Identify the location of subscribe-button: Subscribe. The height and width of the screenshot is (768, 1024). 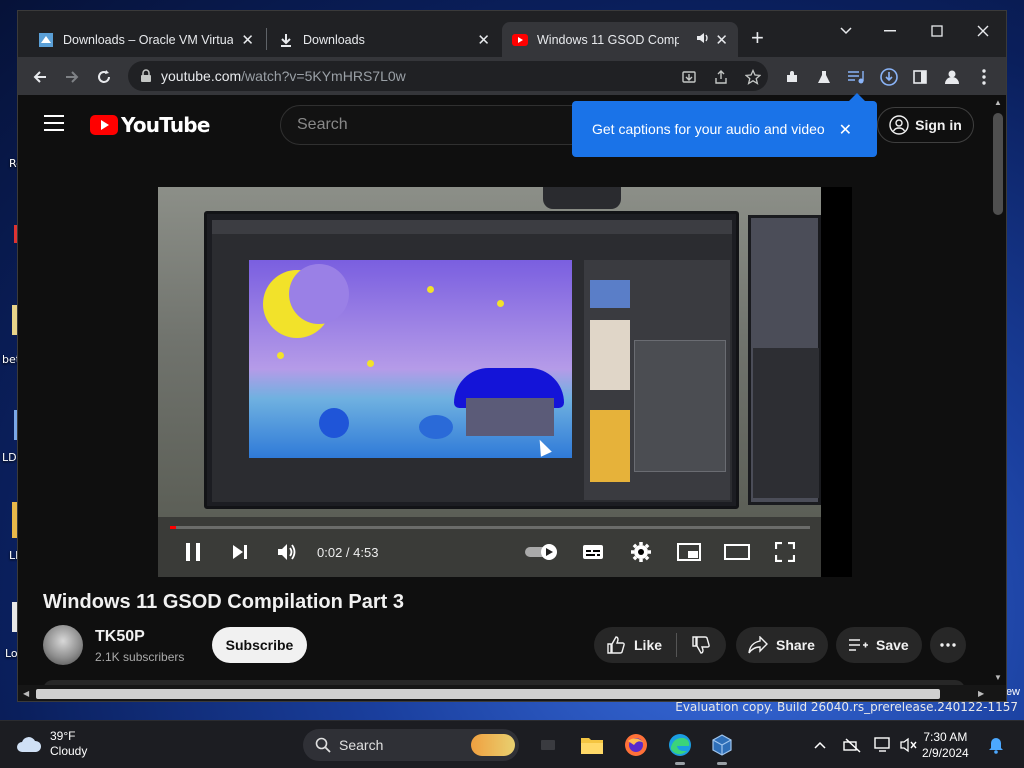
(259, 645).